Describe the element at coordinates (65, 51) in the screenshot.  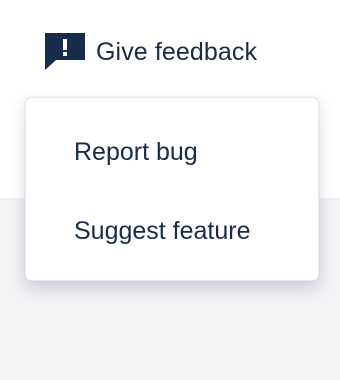
I see `feedback-bubble-icon` at that location.